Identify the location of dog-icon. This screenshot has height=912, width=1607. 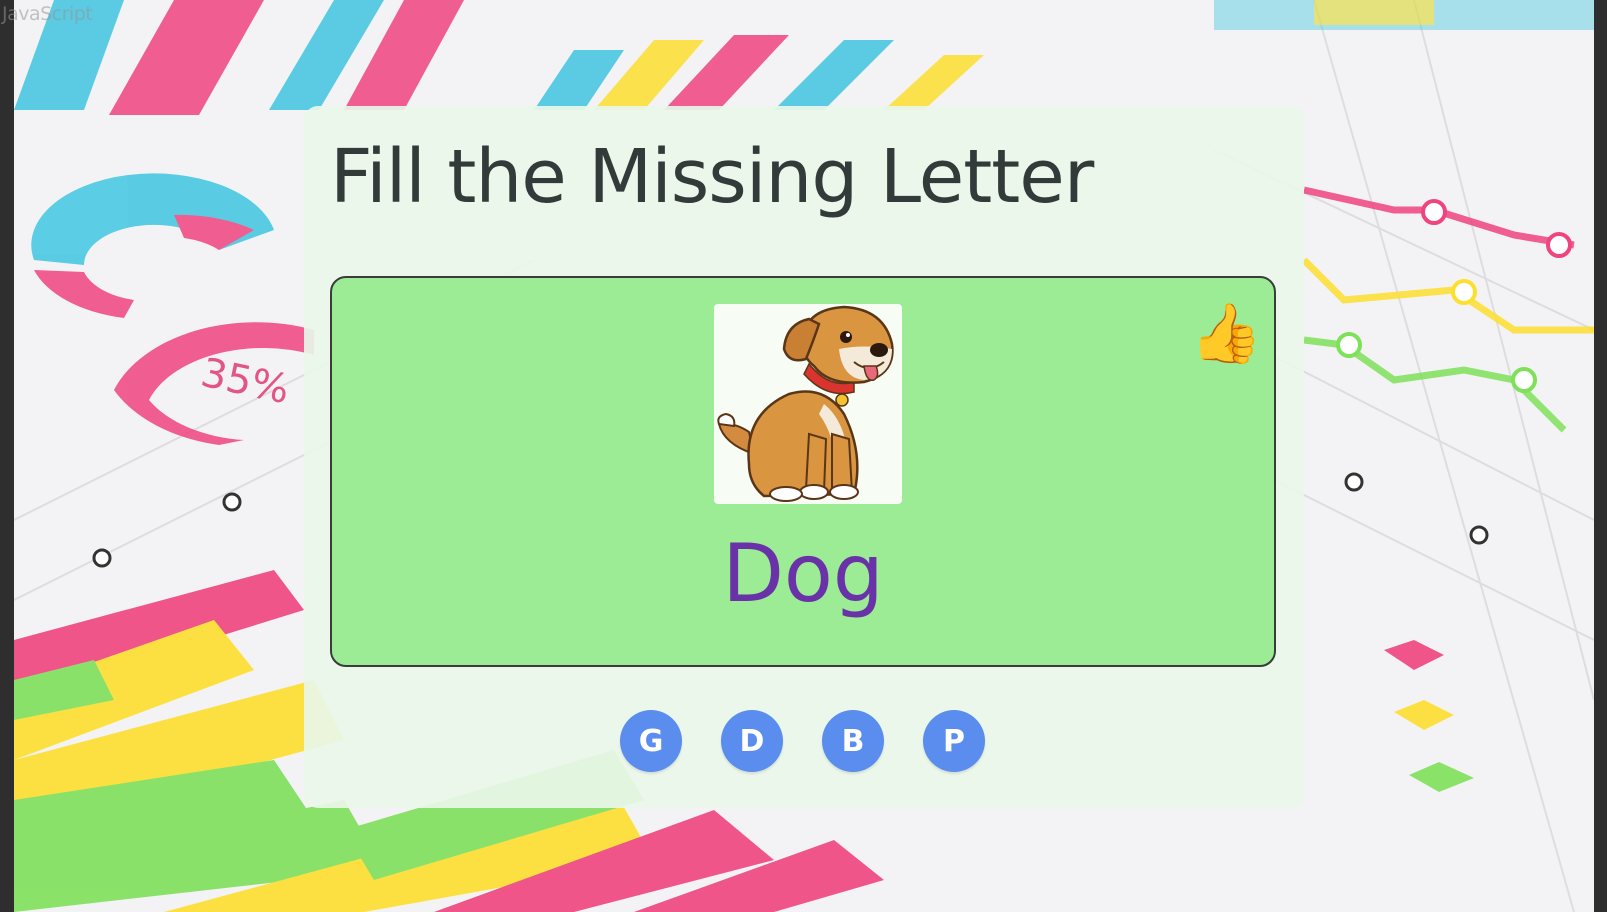
(805, 403).